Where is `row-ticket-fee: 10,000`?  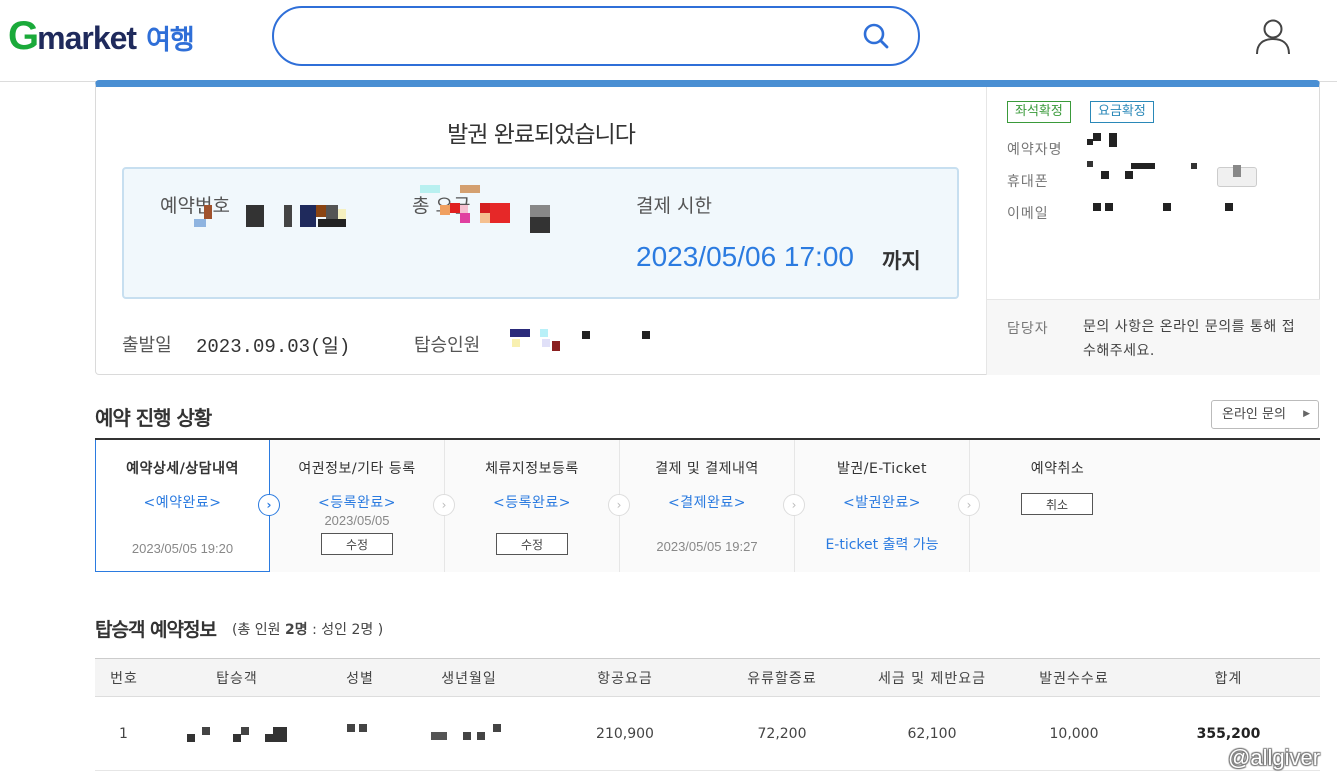 row-ticket-fee: 10,000 is located at coordinates (1074, 733).